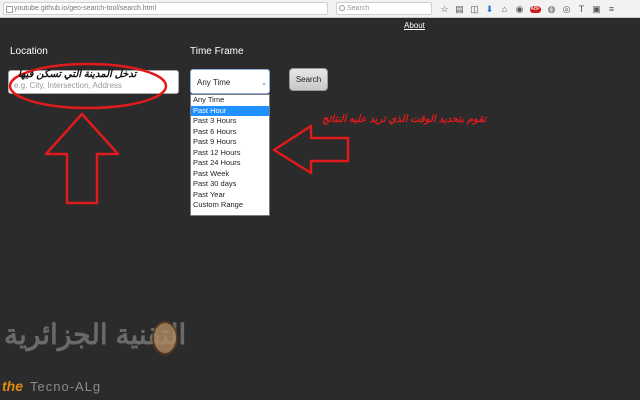 The image size is (640, 400). I want to click on watermark-logo-english: Tecno-ALg, so click(66, 386).